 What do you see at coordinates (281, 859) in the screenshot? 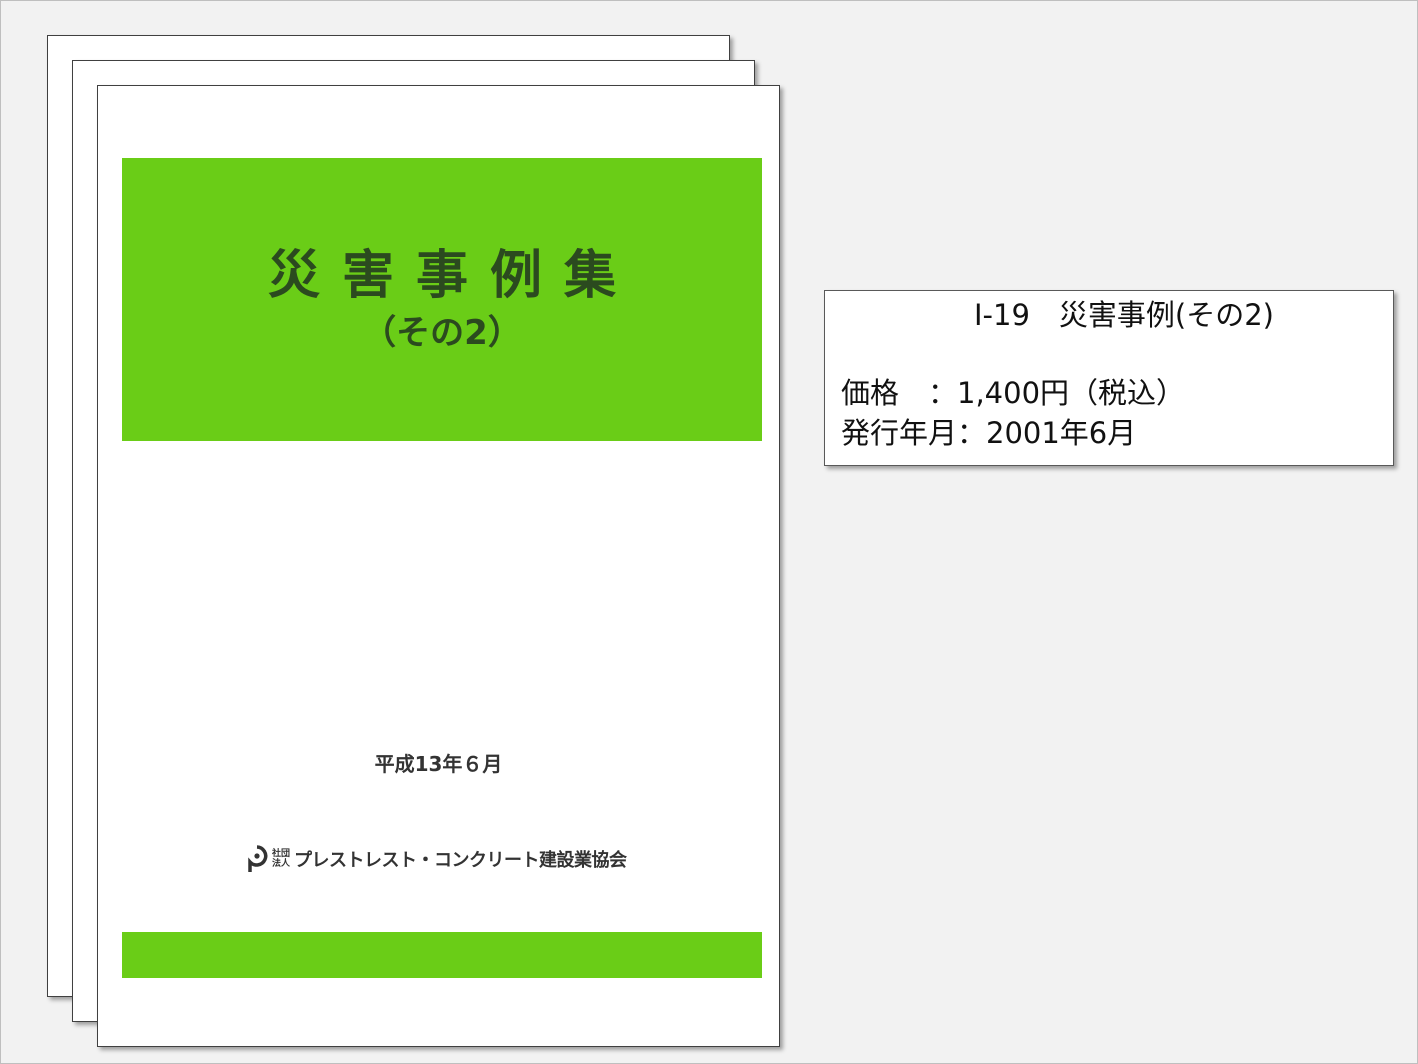
I see `publisher-prefix: 社団法人` at bounding box center [281, 859].